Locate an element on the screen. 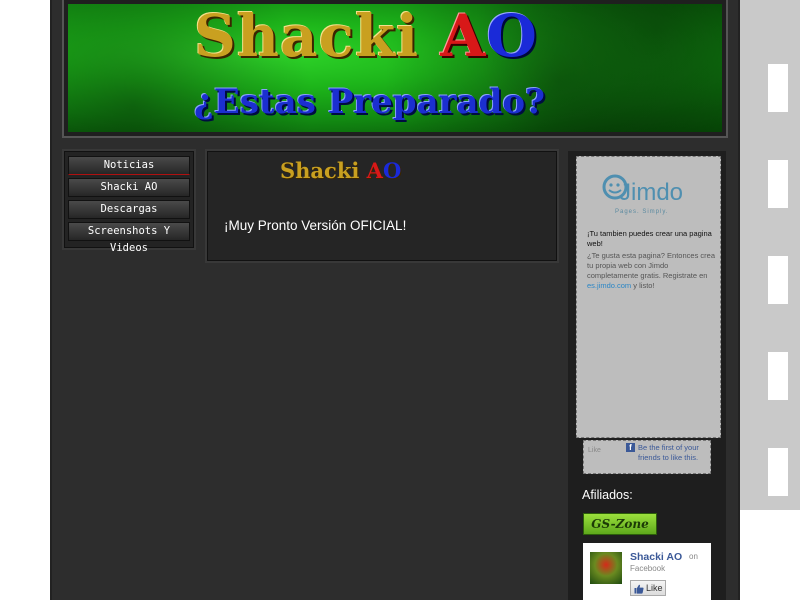 This screenshot has height=600, width=800. logo-word: Shacki is located at coordinates (323, 170).